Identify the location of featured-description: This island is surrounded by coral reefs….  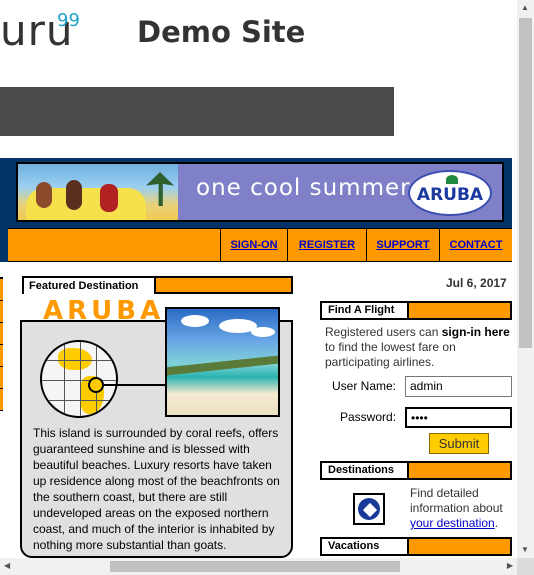
(156, 489).